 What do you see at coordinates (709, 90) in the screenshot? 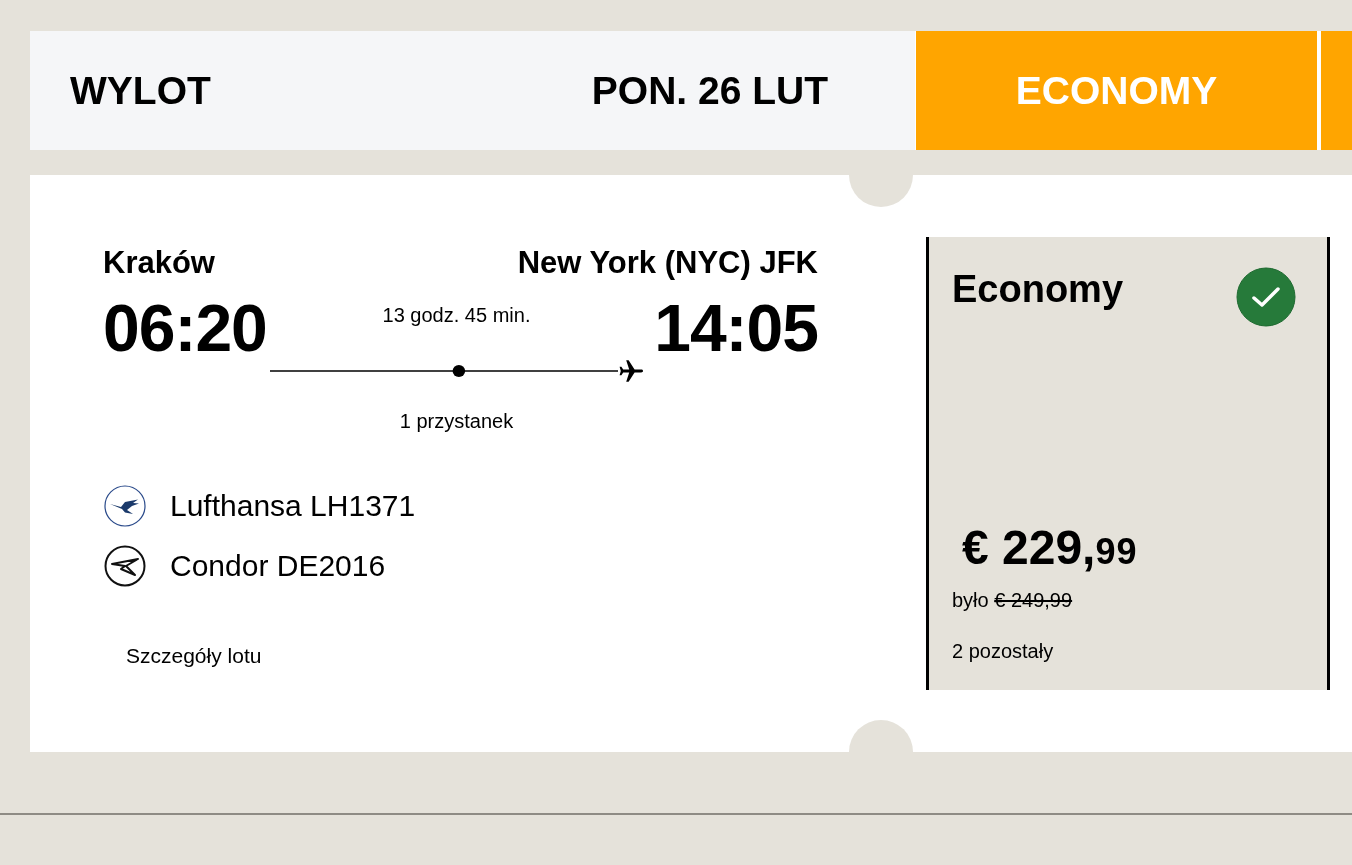
I see `date-label: PON. 26 LUT` at bounding box center [709, 90].